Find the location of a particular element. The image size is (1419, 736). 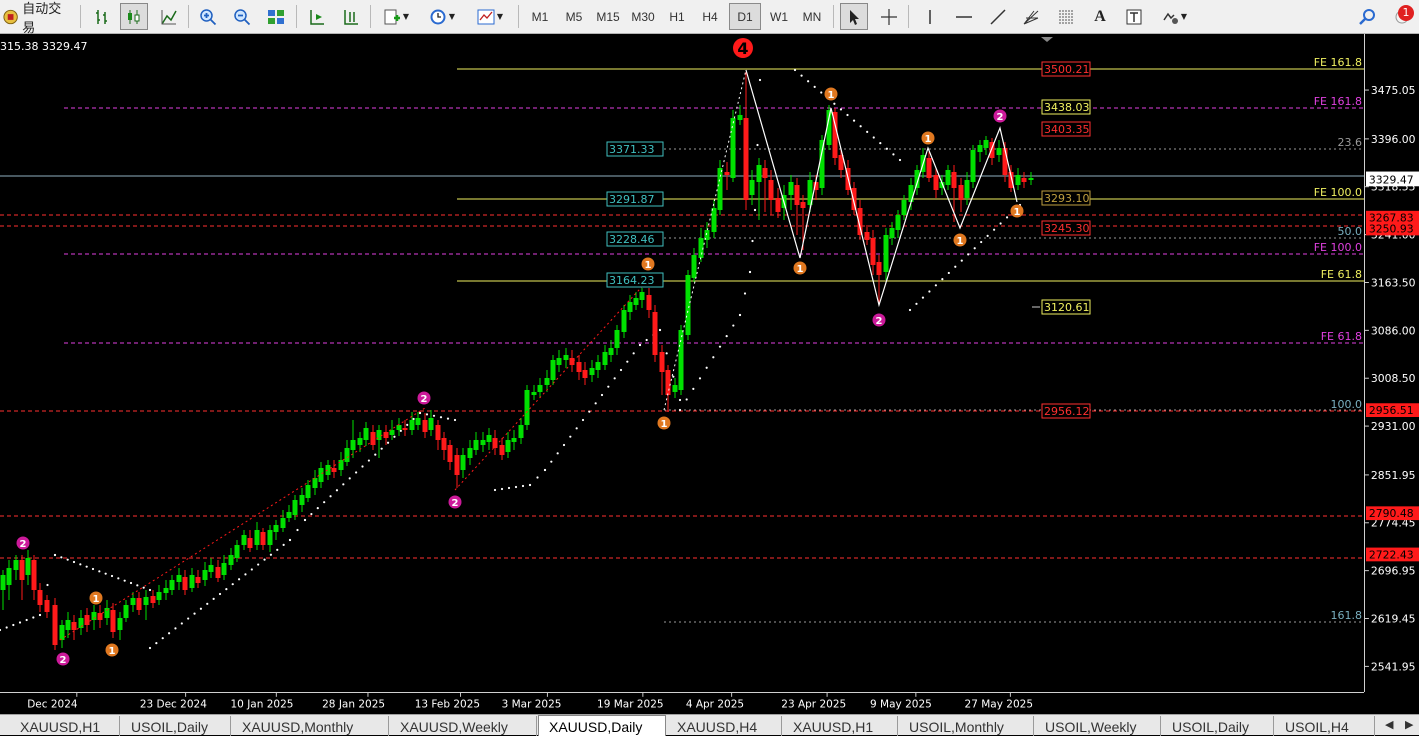

ohlc-header: 315.38 3329.47 is located at coordinates (43, 46).